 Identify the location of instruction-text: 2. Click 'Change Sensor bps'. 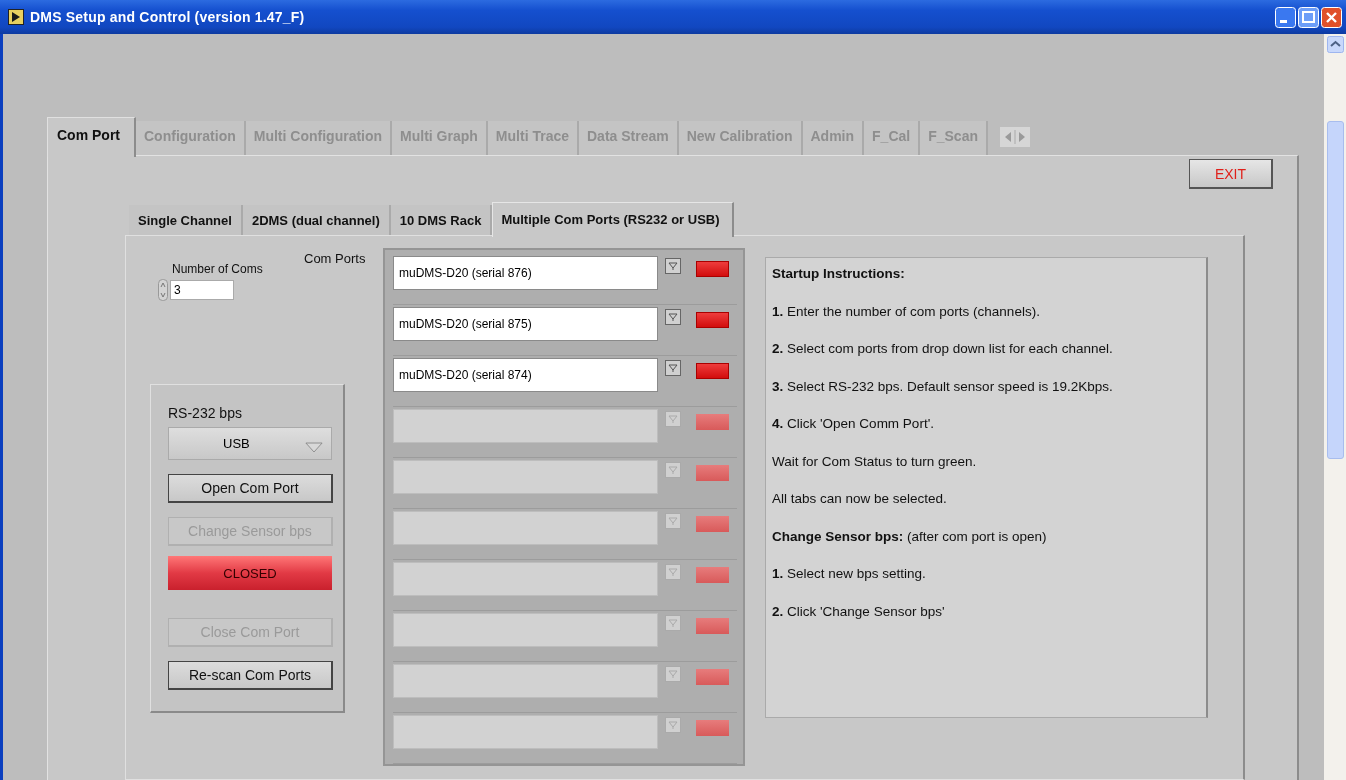
(859, 611).